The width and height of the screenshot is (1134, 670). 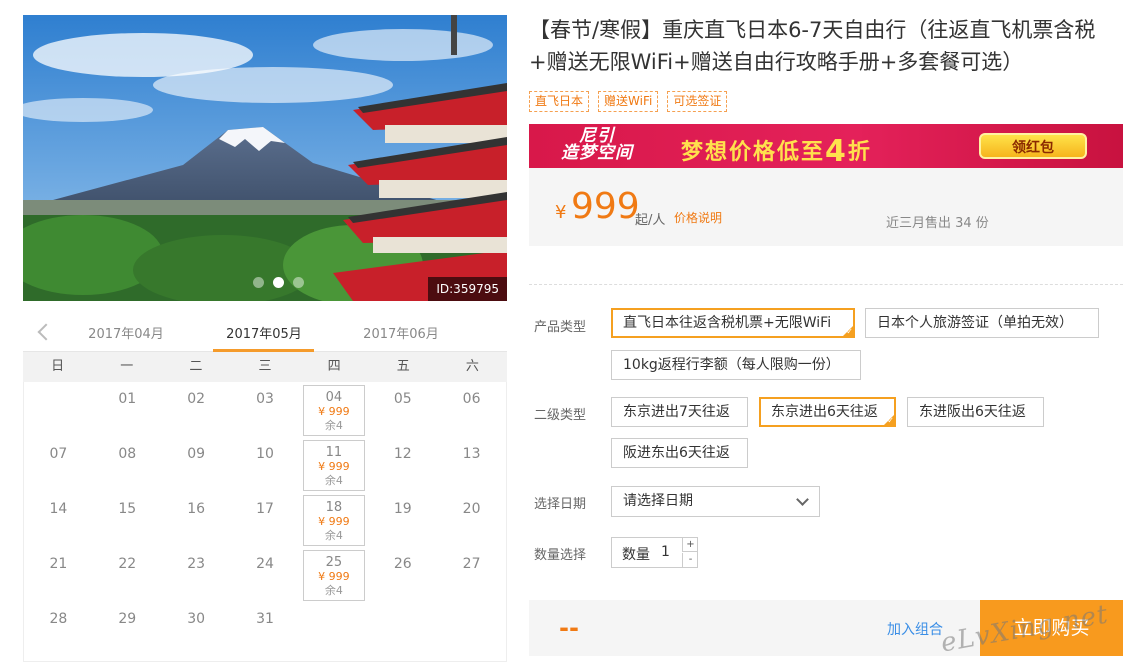 I want to click on calendar-day: 24, so click(x=265, y=564).